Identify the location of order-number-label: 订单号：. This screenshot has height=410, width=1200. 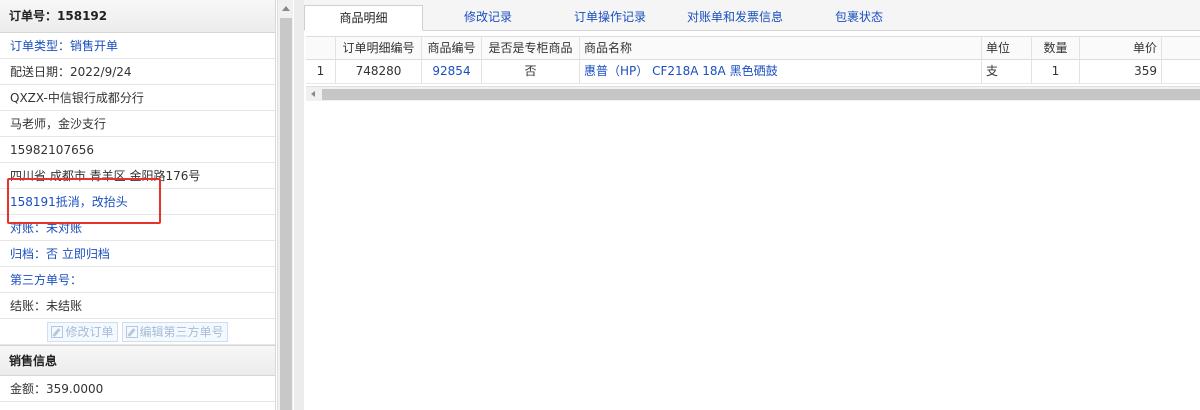
(33, 16).